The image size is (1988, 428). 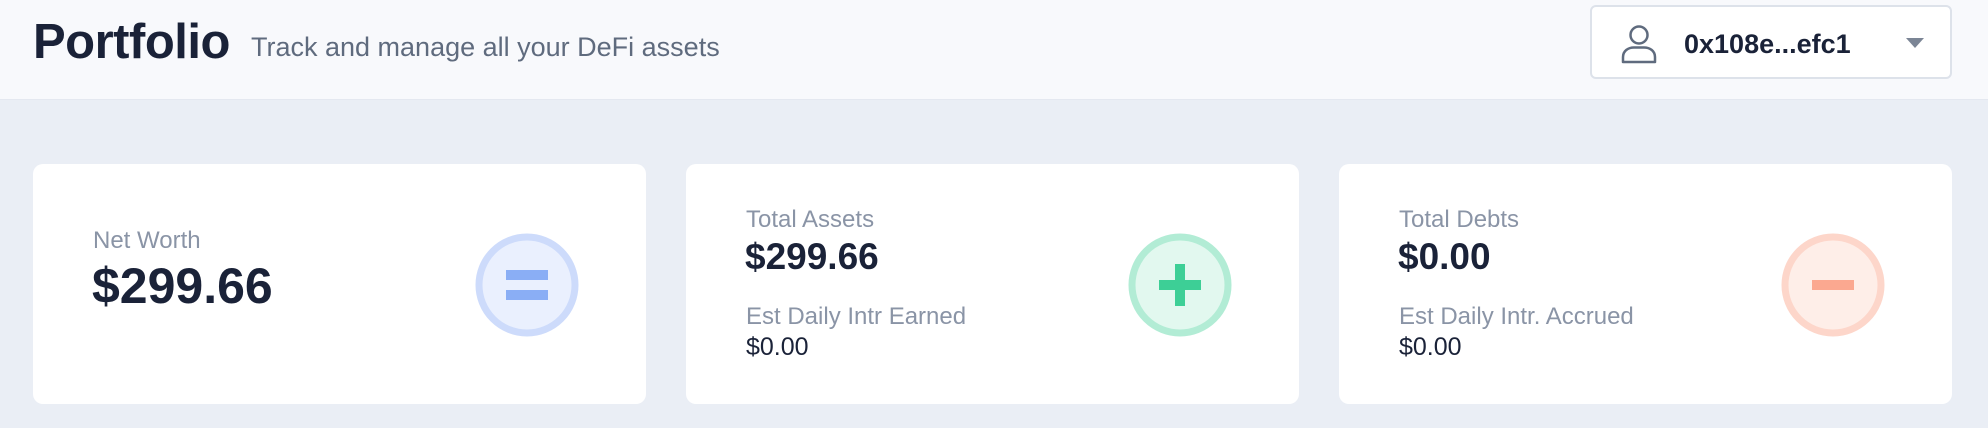 I want to click on page-title: Portfolio, so click(x=131, y=42).